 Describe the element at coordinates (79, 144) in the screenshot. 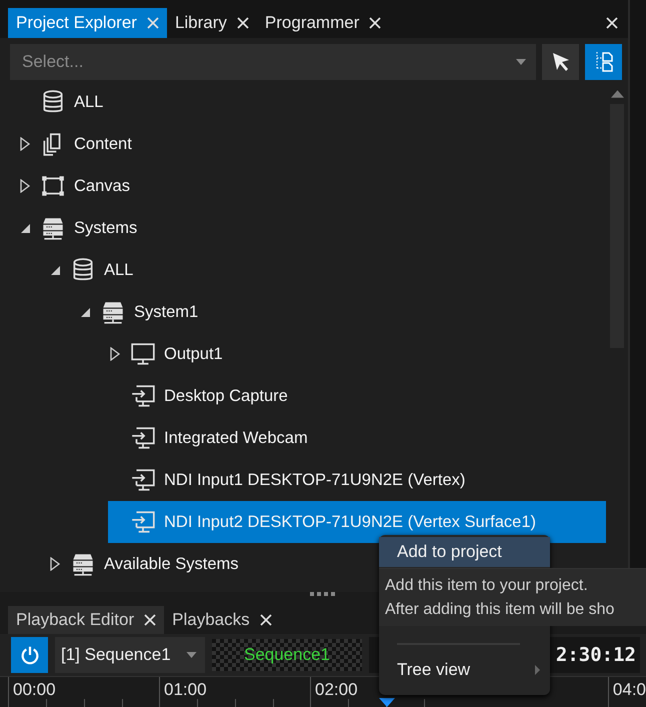

I see `tree-row: Content` at that location.